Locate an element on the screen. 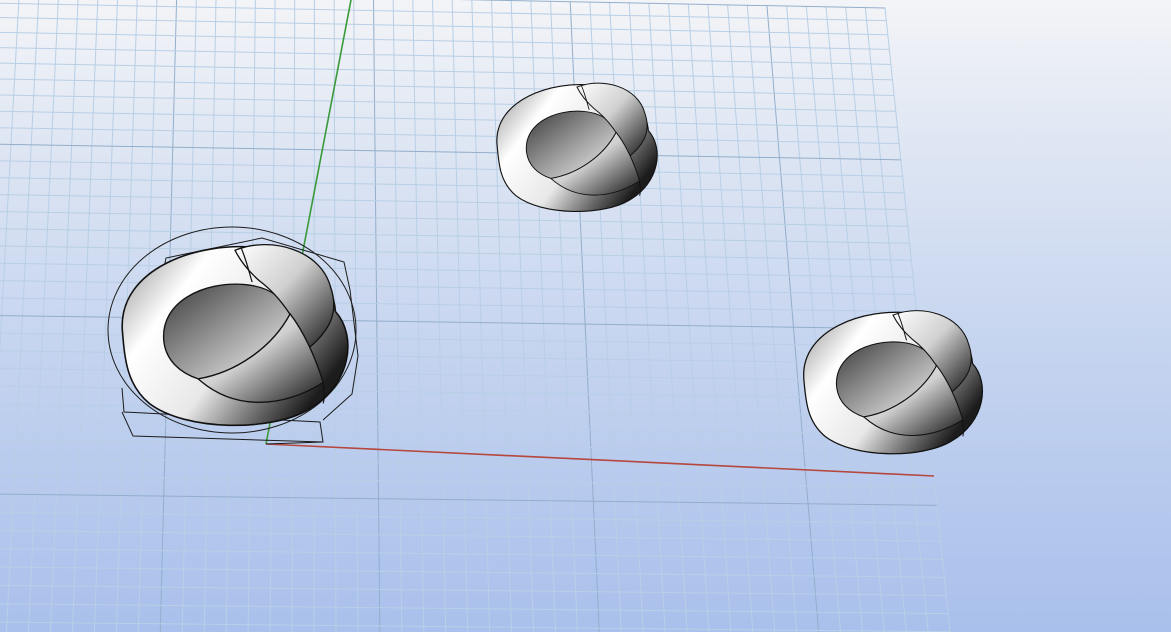  mobius-strip-top is located at coordinates (577, 147).